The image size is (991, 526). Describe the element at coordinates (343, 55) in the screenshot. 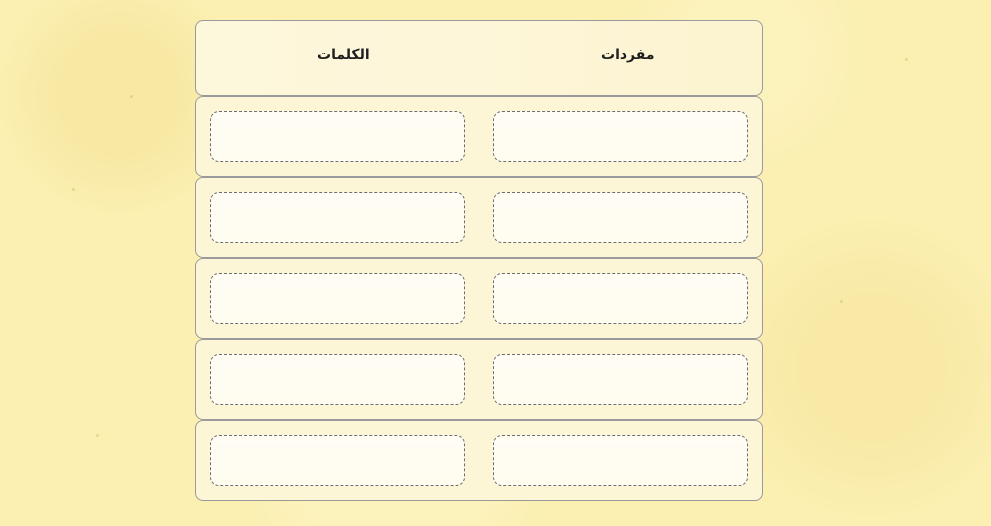

I see `column-title-words: الكلمات` at that location.